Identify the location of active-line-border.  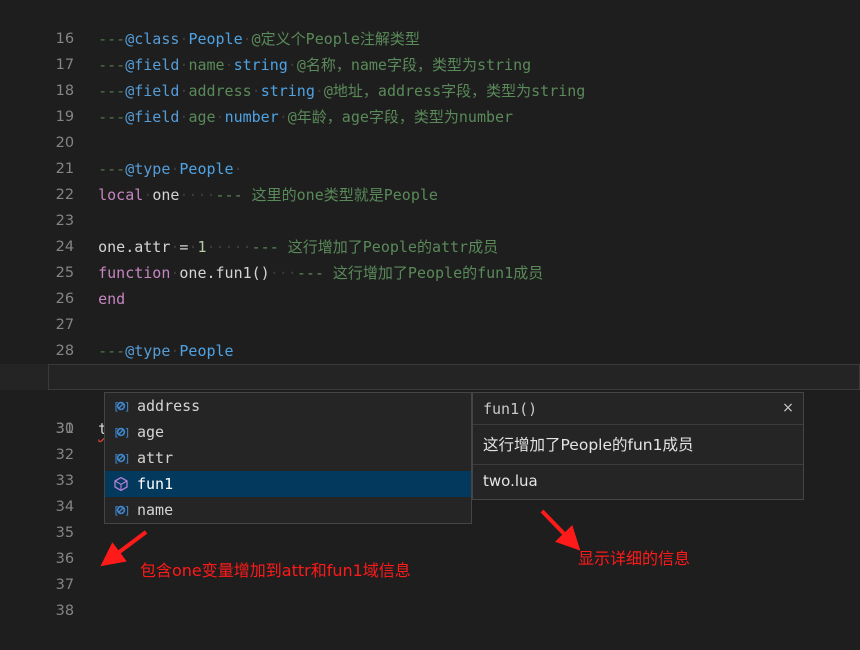
(454, 377).